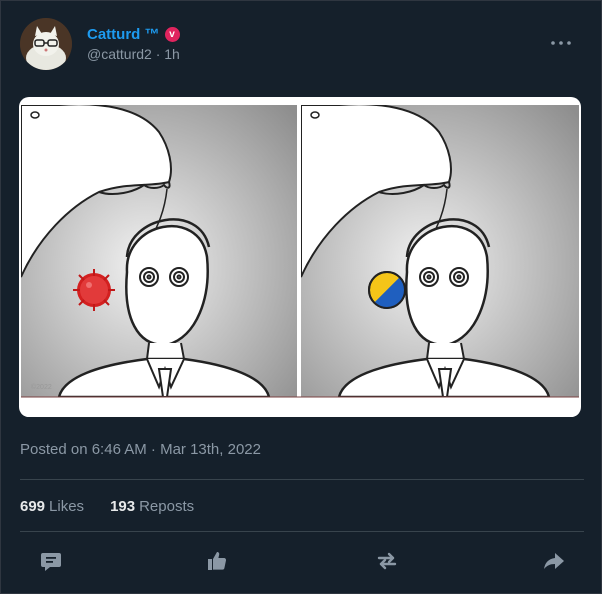 Image resolution: width=602 pixels, height=594 pixels. I want to click on likes-stat: 699 Likes, so click(52, 506).